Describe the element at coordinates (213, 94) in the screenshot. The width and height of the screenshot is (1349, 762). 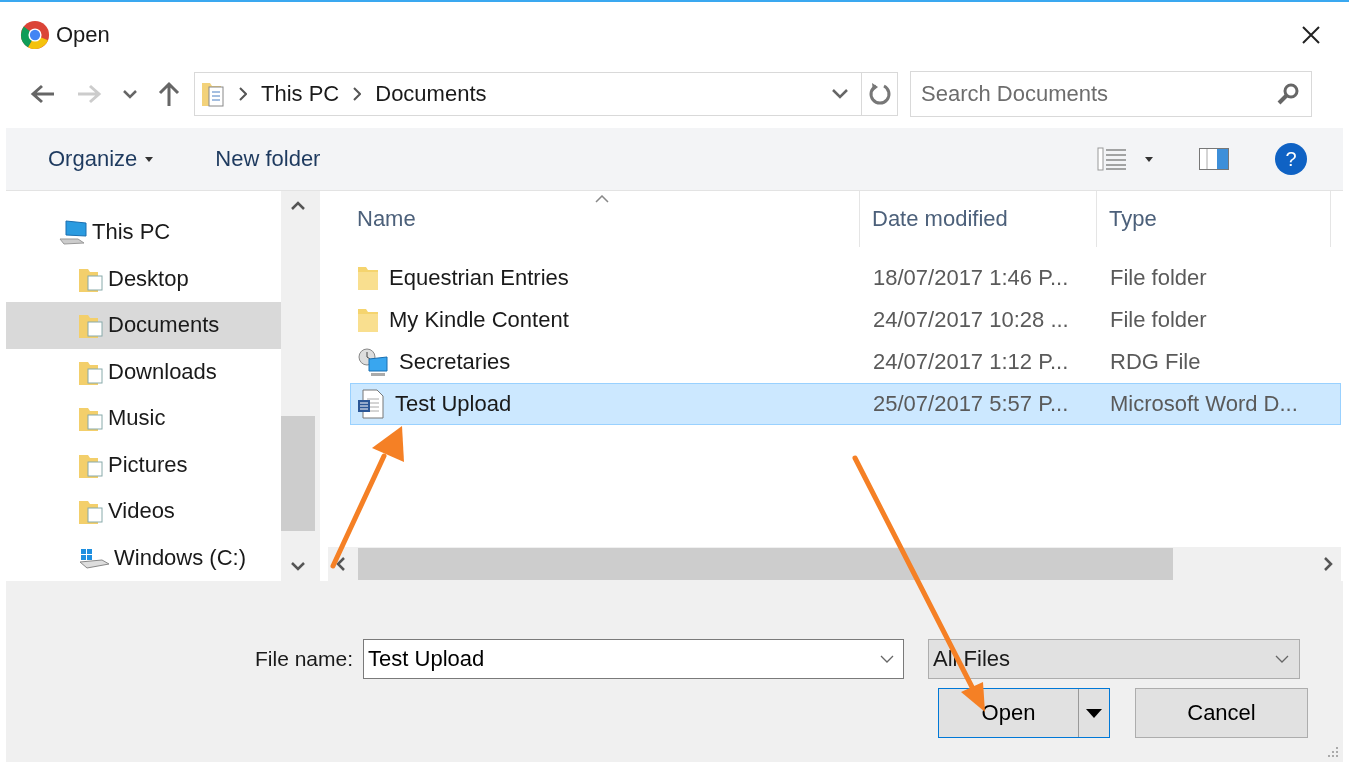
I see `documents-folder-icon` at that location.